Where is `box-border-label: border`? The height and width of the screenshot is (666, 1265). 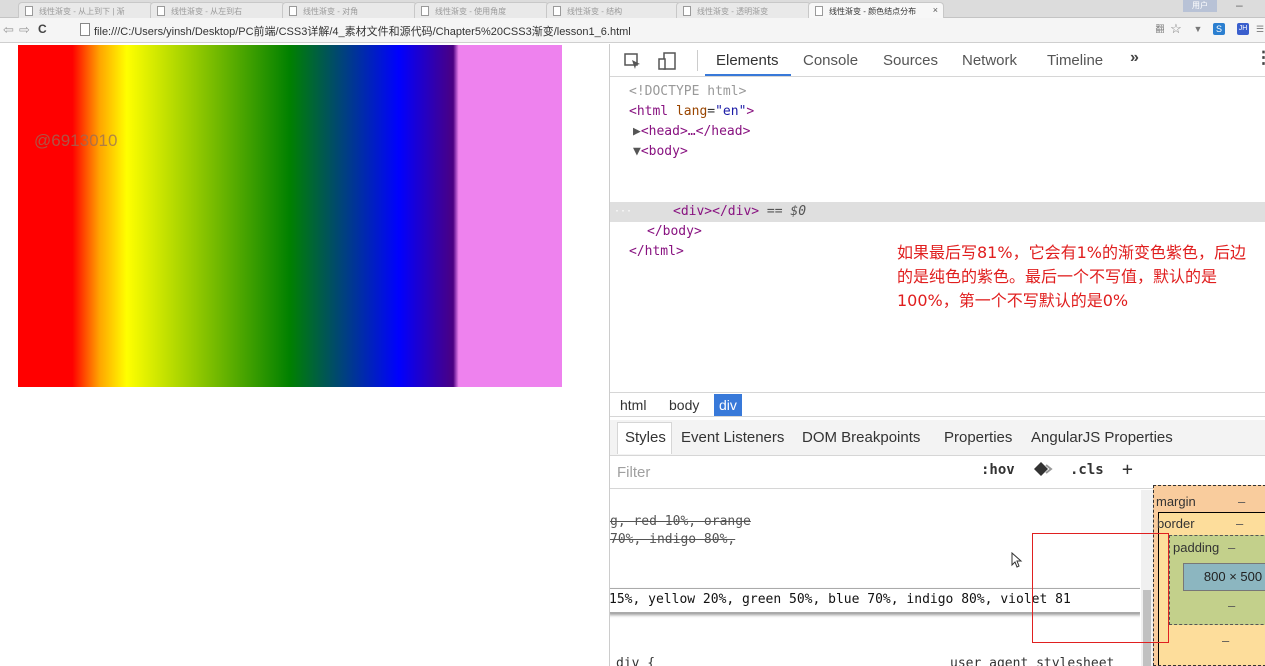
box-border-label: border is located at coordinates (1176, 523).